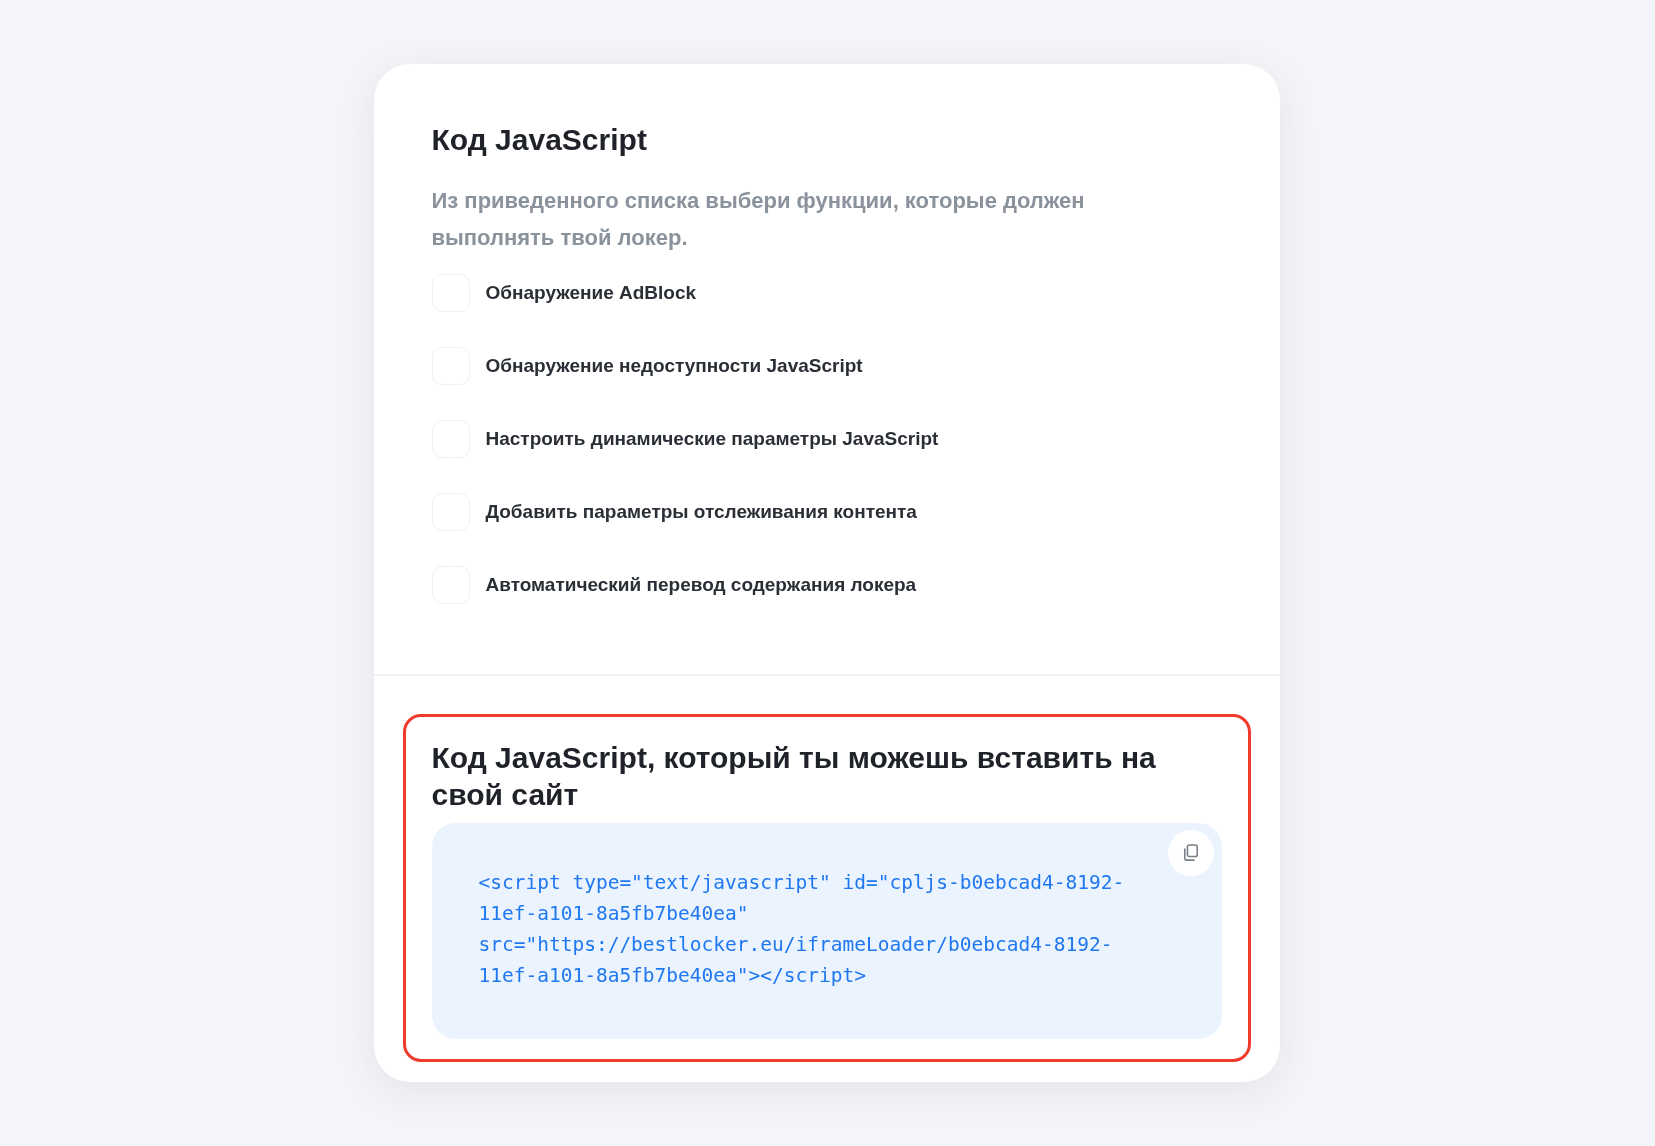 The image size is (1655, 1146). Describe the element at coordinates (674, 366) in the screenshot. I see `option-label: Обнаружение недоступности JavaScript` at that location.